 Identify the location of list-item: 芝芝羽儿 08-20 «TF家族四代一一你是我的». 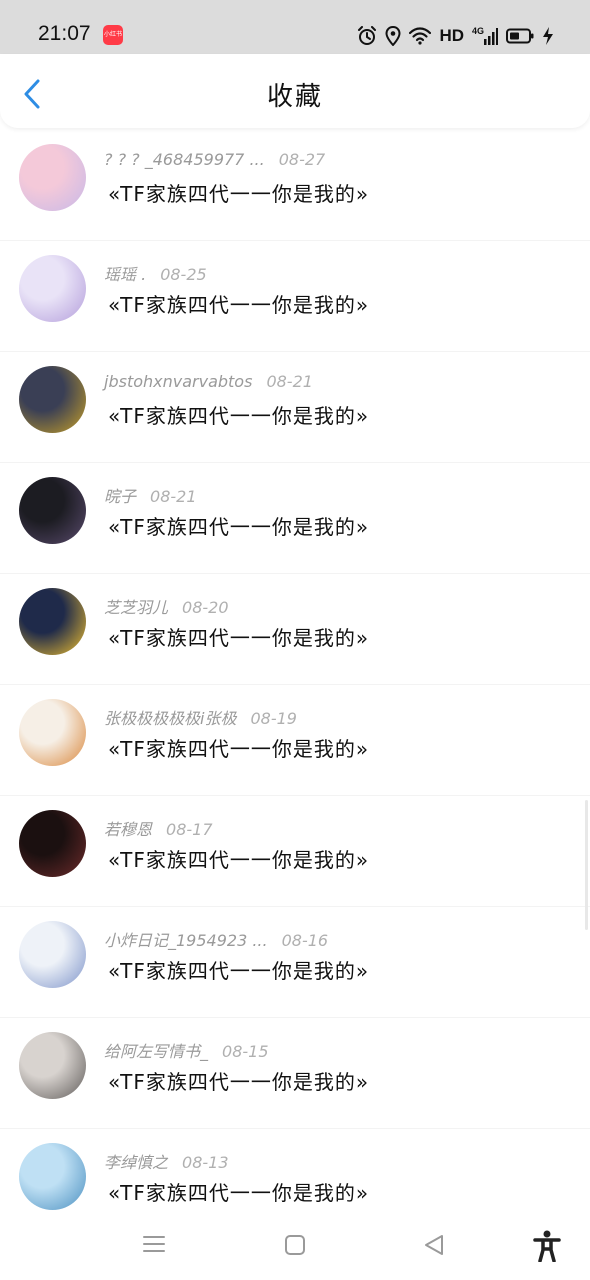
(295, 629).